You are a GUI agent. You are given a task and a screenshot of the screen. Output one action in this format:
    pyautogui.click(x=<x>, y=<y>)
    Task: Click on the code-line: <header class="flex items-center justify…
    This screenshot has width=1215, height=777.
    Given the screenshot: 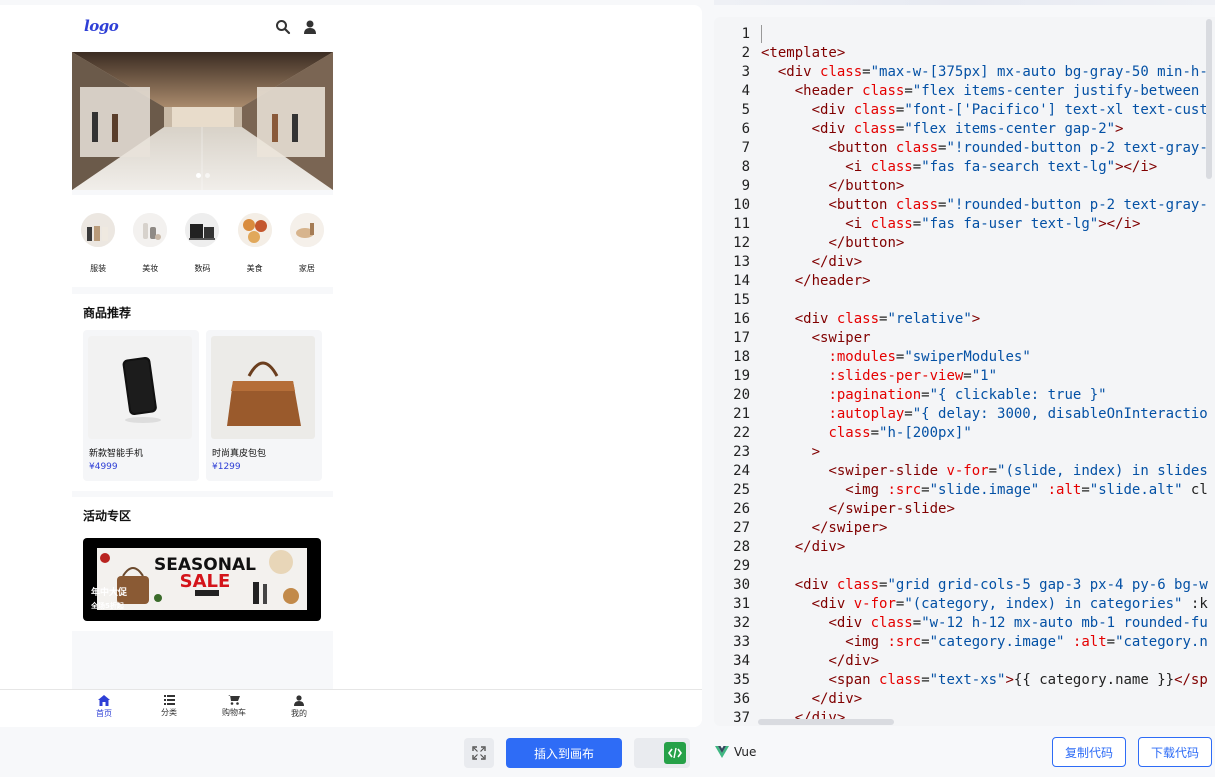 What is the action you would take?
    pyautogui.click(x=997, y=91)
    